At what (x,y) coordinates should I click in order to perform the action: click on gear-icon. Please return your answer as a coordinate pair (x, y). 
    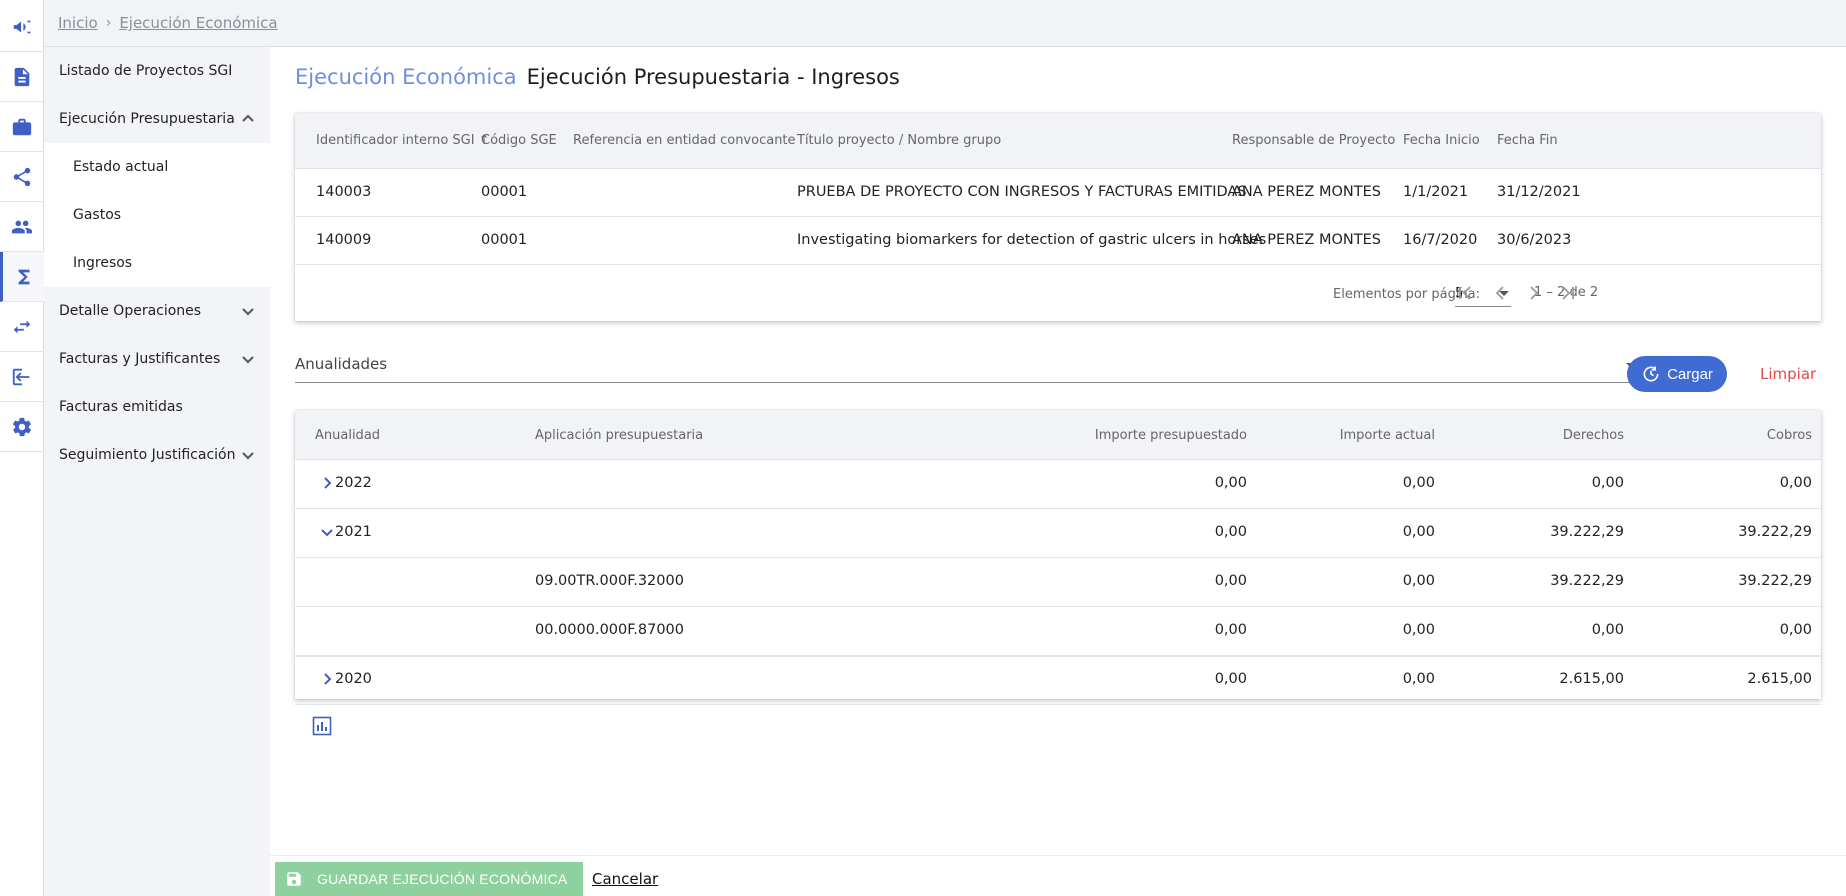
    Looking at the image, I should click on (22, 427).